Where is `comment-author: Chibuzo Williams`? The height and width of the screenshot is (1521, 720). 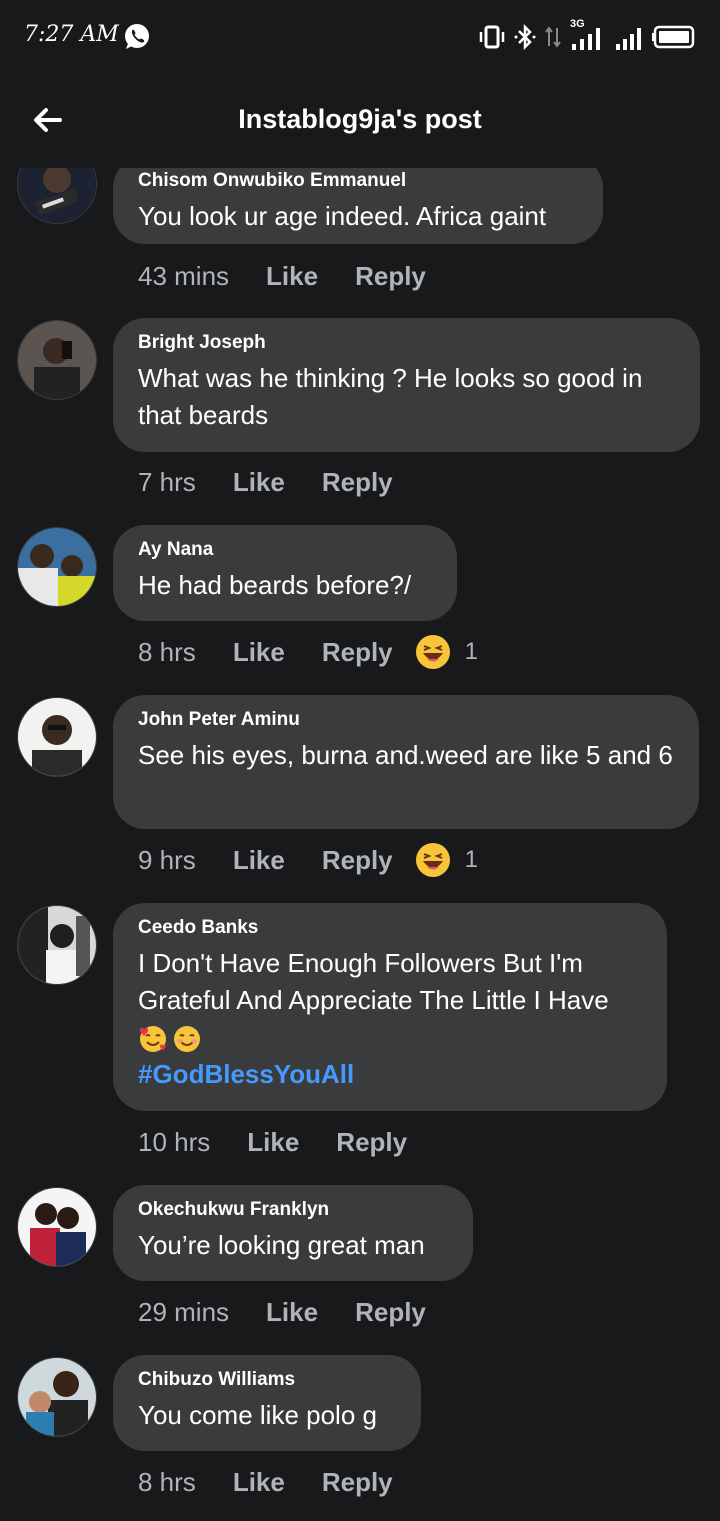
comment-author: Chibuzo Williams is located at coordinates (267, 1380).